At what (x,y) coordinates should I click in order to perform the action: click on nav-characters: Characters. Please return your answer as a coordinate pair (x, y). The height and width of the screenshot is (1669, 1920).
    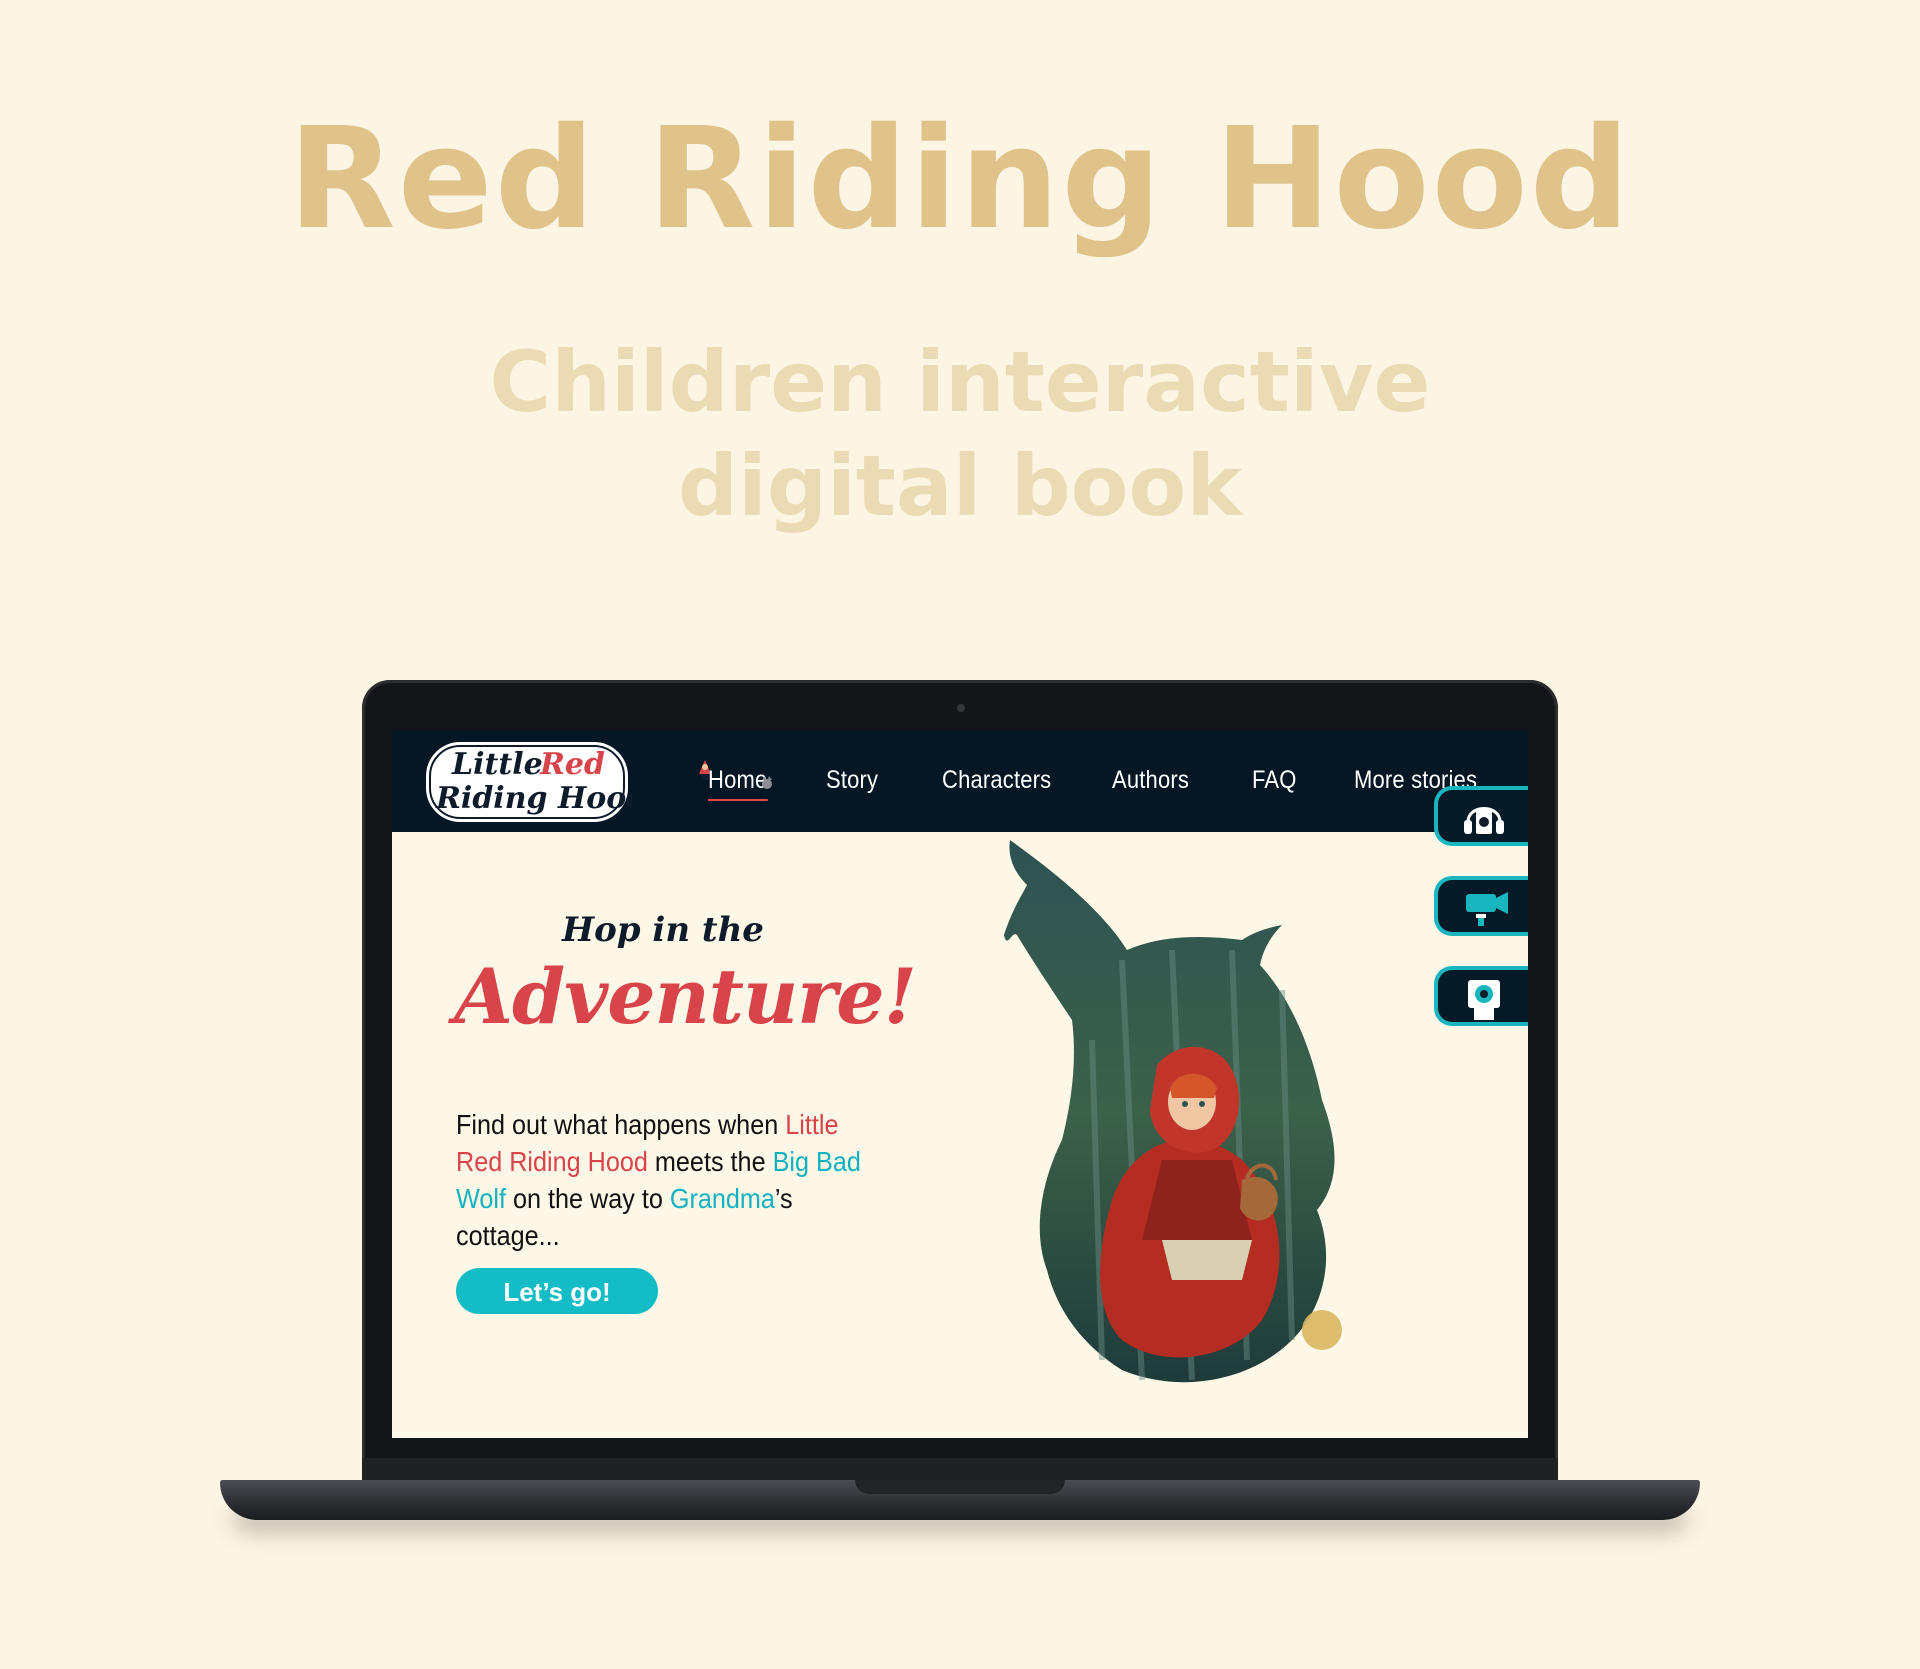
    Looking at the image, I should click on (996, 780).